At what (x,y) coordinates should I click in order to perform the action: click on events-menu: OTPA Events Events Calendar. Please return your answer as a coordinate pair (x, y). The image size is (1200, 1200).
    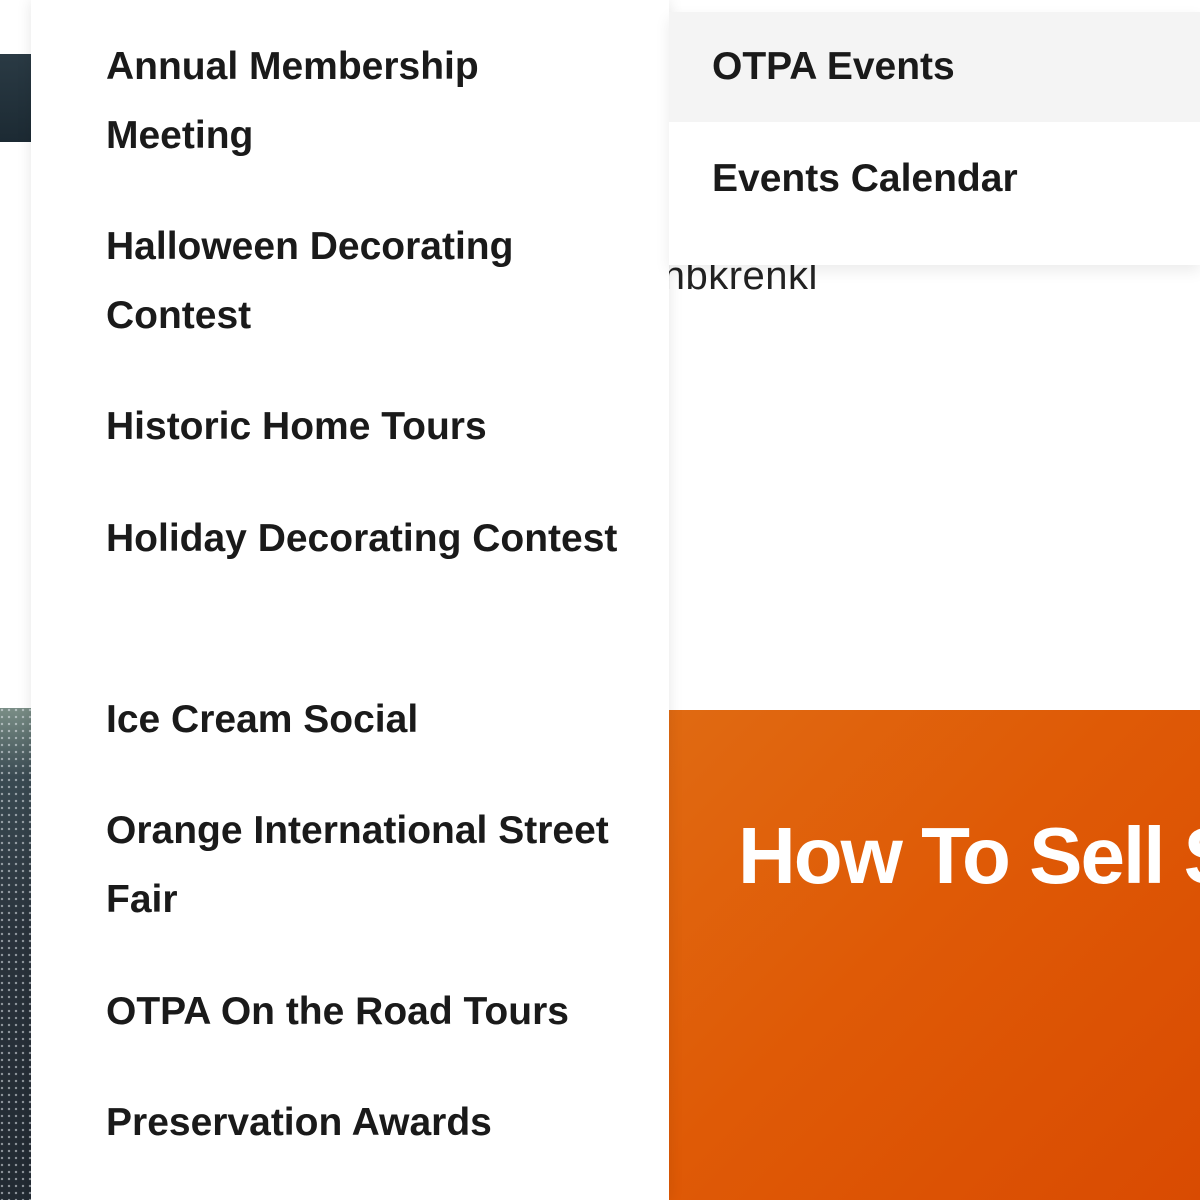
    Looking at the image, I should click on (934, 138).